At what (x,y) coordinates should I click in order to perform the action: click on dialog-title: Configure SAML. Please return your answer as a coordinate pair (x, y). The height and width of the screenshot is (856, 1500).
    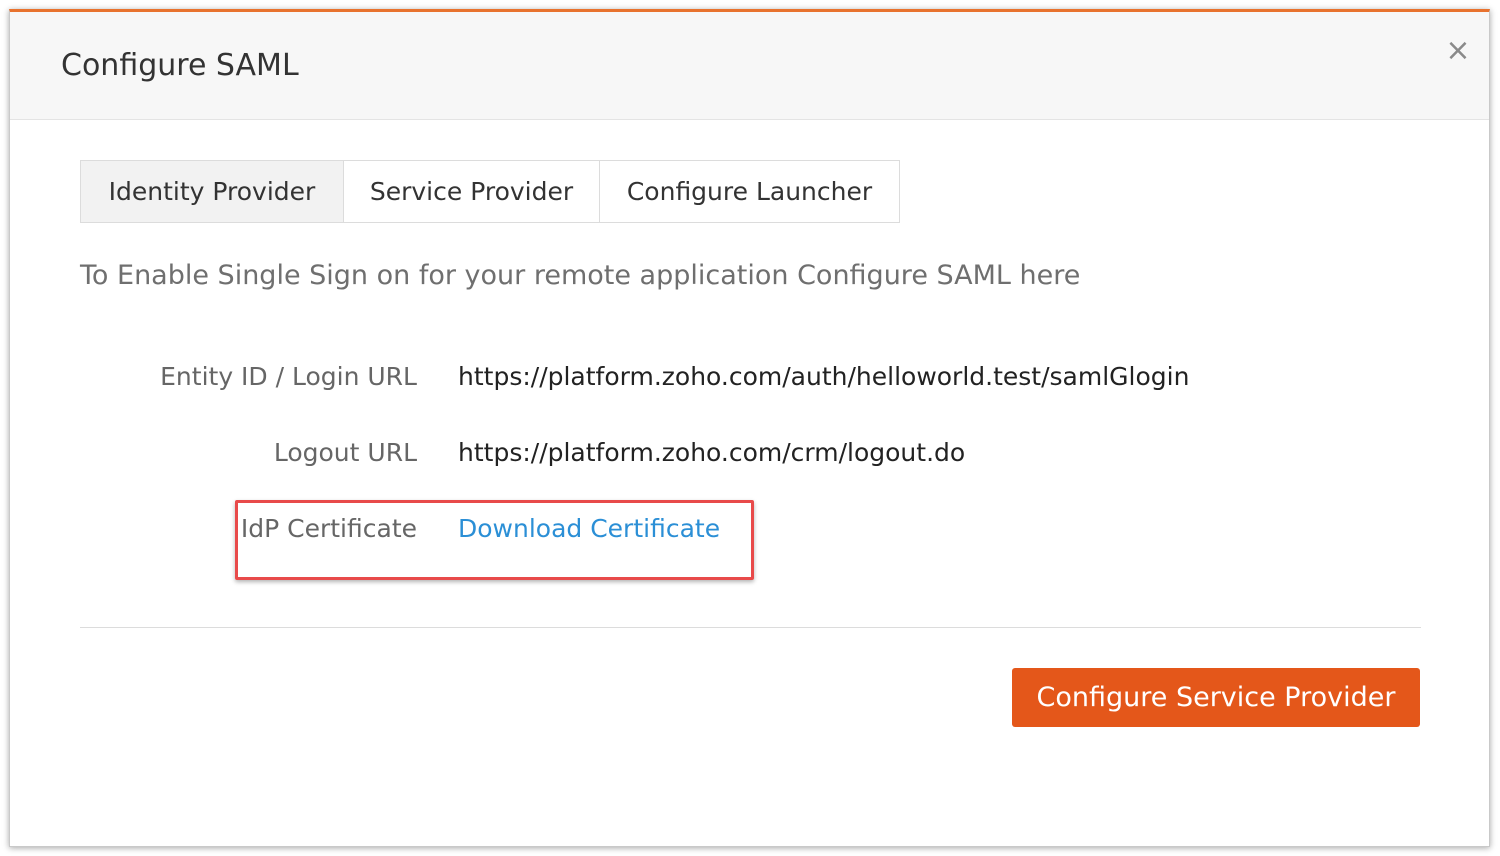
    Looking at the image, I should click on (180, 65).